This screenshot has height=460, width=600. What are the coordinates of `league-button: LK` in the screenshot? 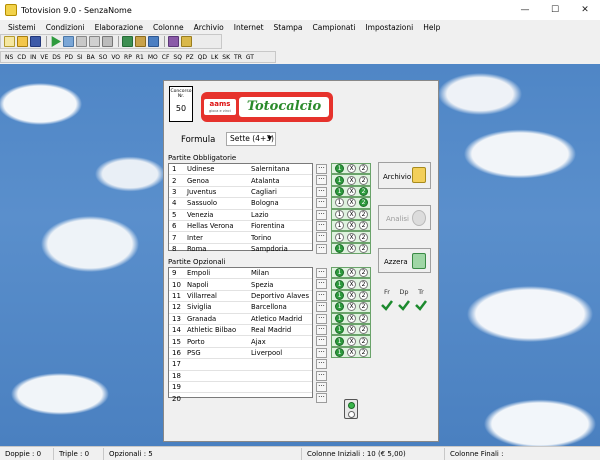 It's located at (214, 57).